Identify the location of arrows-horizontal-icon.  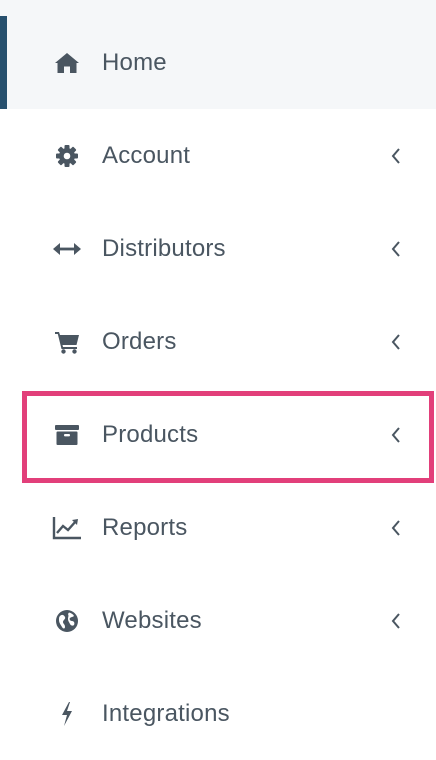
(67, 249).